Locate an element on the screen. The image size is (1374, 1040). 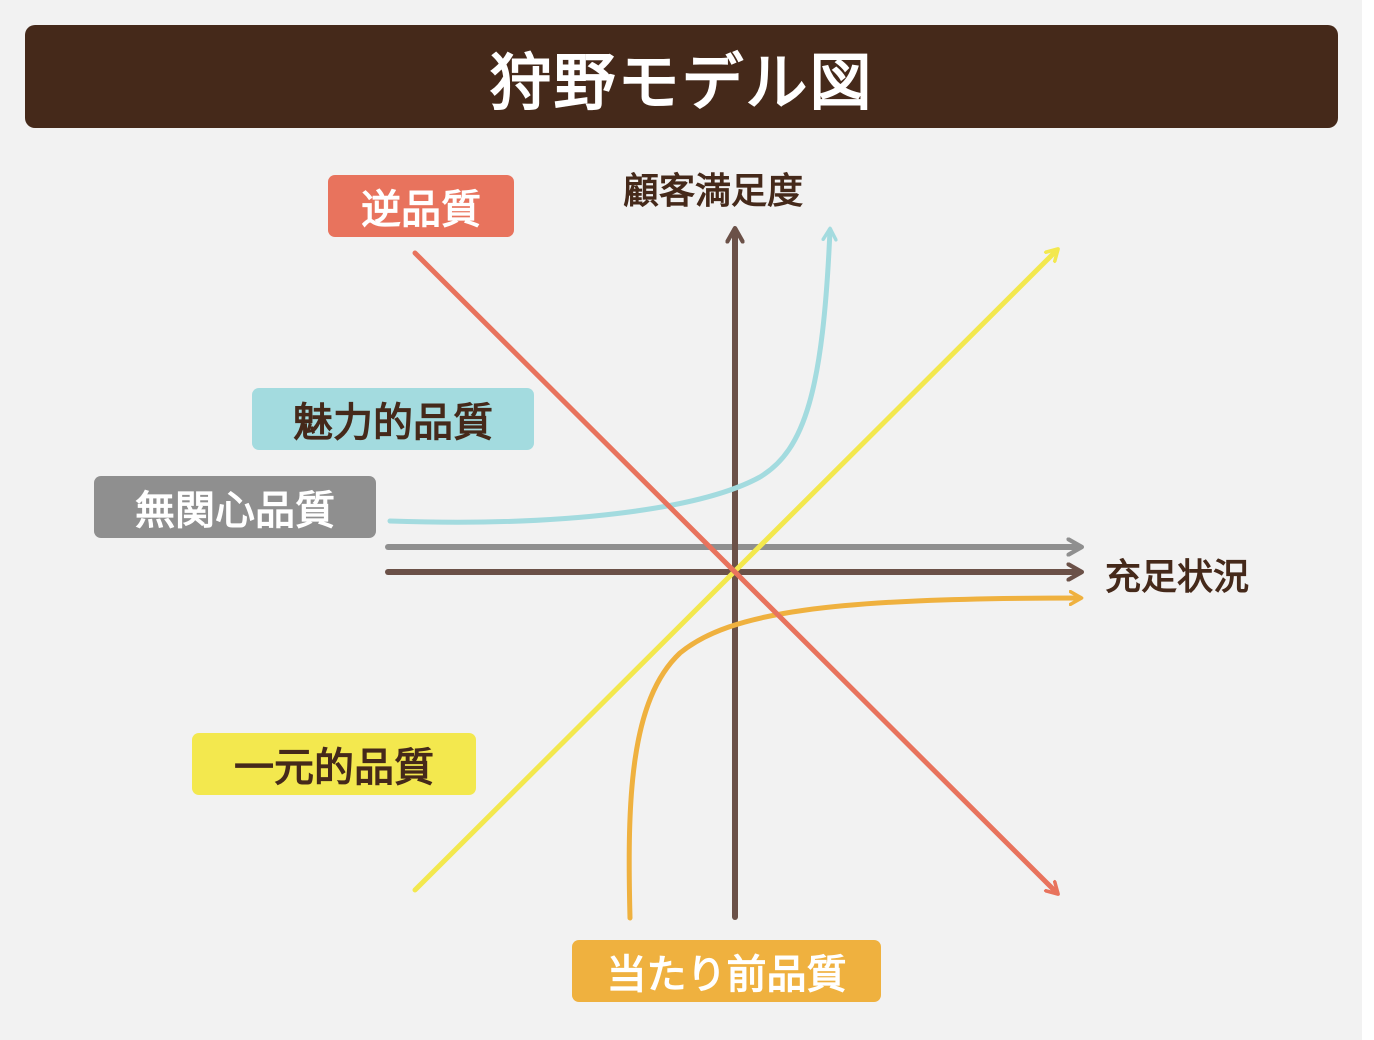
one-dimensional-quality-label: 一元的品質 is located at coordinates (334, 764).